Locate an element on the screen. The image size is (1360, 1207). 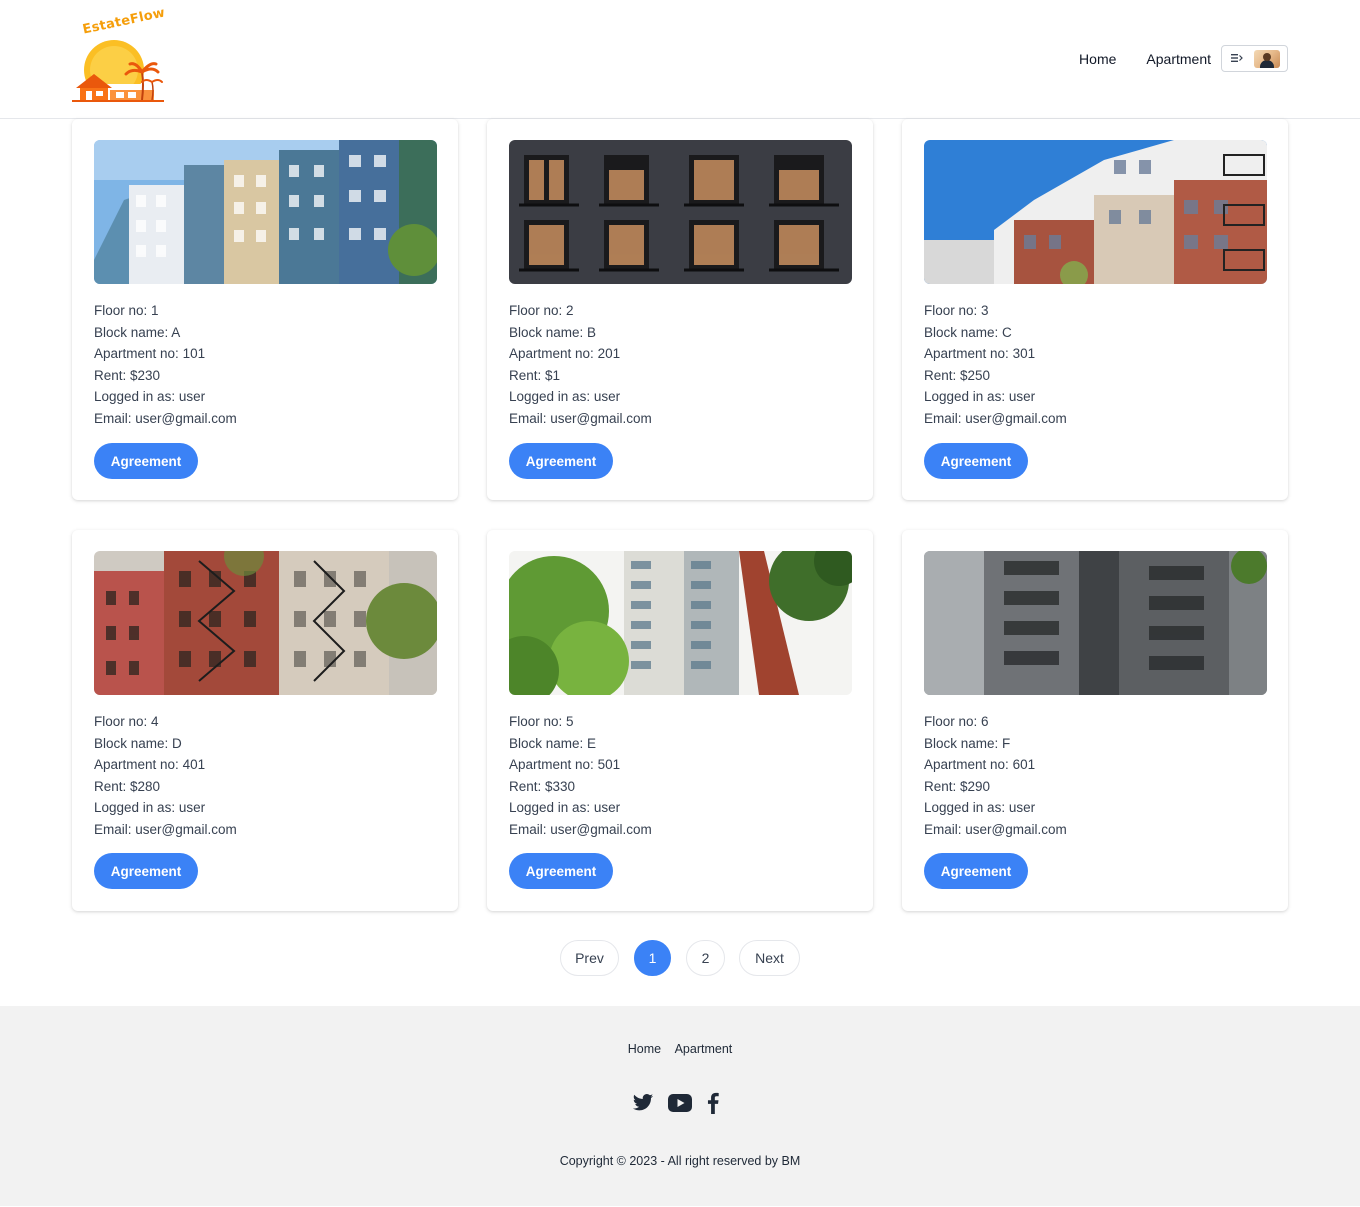
avatar is located at coordinates (1267, 58).